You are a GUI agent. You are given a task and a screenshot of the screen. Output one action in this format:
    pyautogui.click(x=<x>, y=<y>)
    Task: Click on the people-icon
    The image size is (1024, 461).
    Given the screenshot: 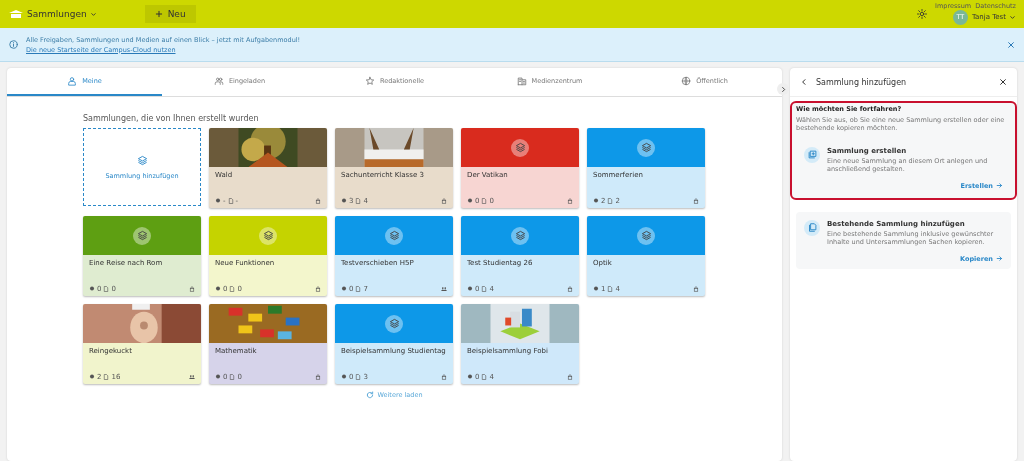 What is the action you would take?
    pyautogui.click(x=218, y=81)
    